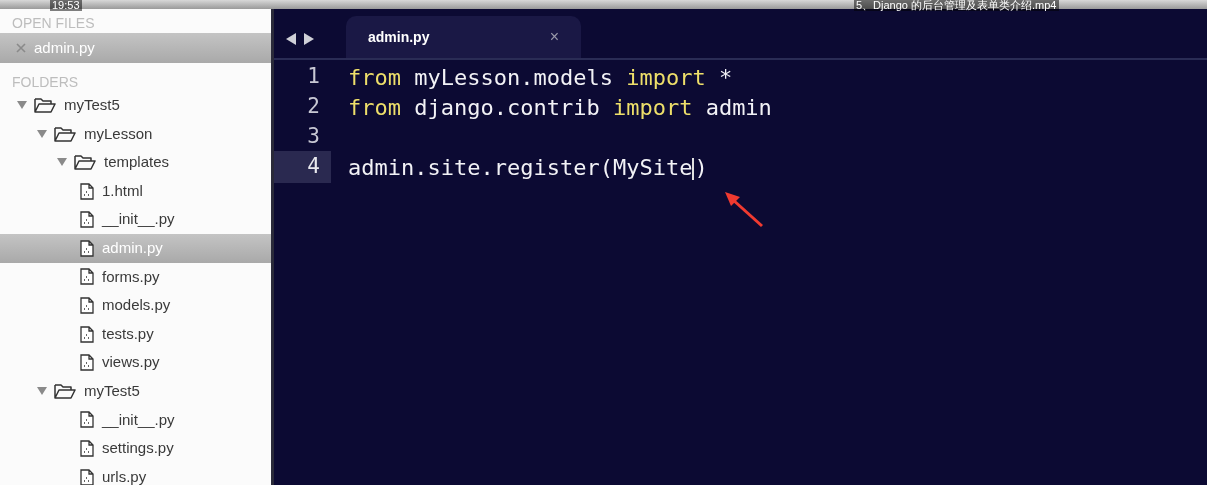 The image size is (1207, 485). What do you see at coordinates (135, 362) in the screenshot?
I see `file-item: views.py` at bounding box center [135, 362].